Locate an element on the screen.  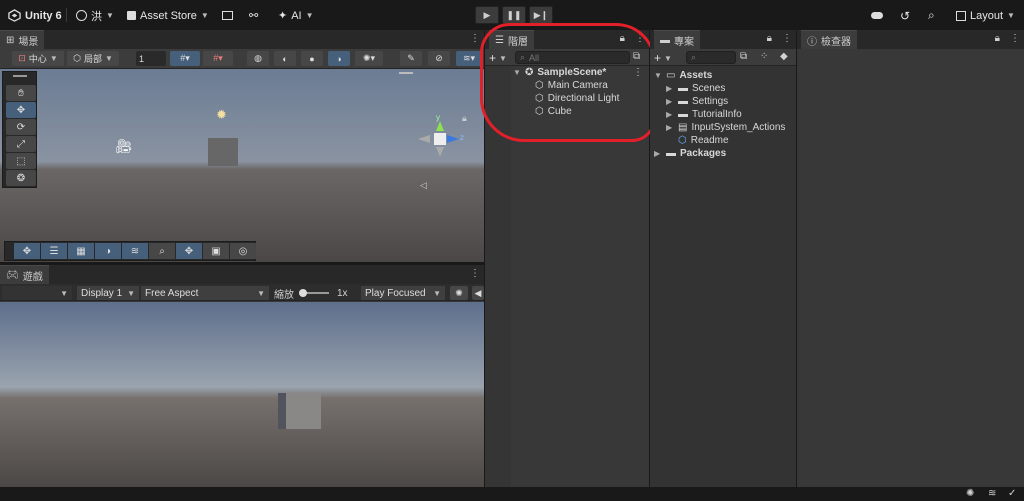
game-tab-menu: ⋮ is located at coordinates (475, 273).